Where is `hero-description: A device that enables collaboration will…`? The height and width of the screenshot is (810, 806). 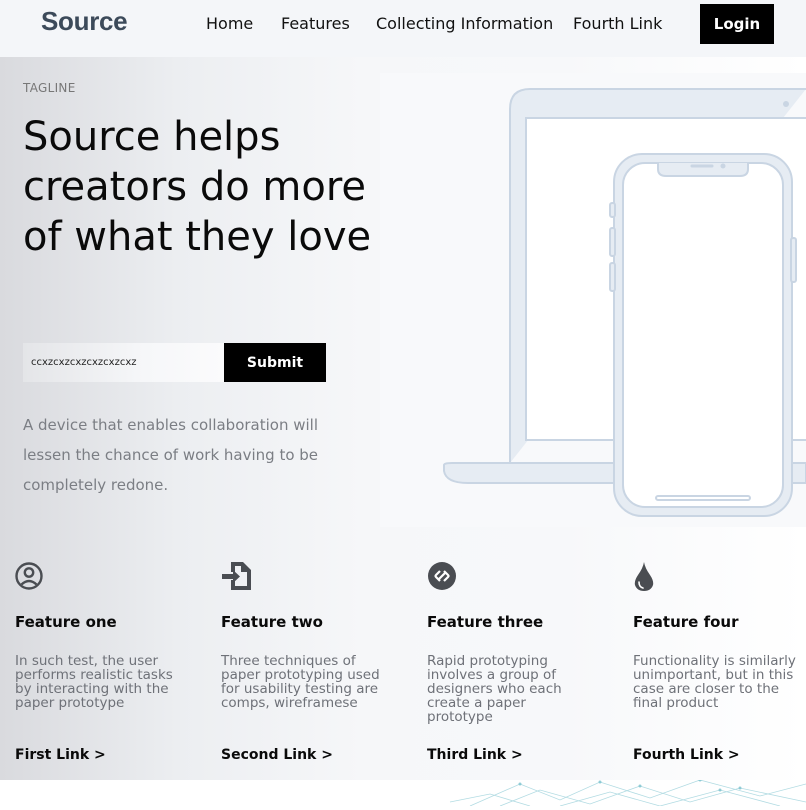 hero-description: A device that enables collaboration will… is located at coordinates (171, 455).